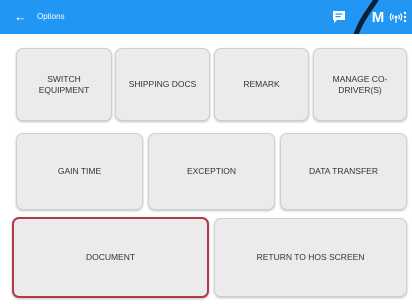  What do you see at coordinates (211, 171) in the screenshot?
I see `exception-button: EXCEPTION` at bounding box center [211, 171].